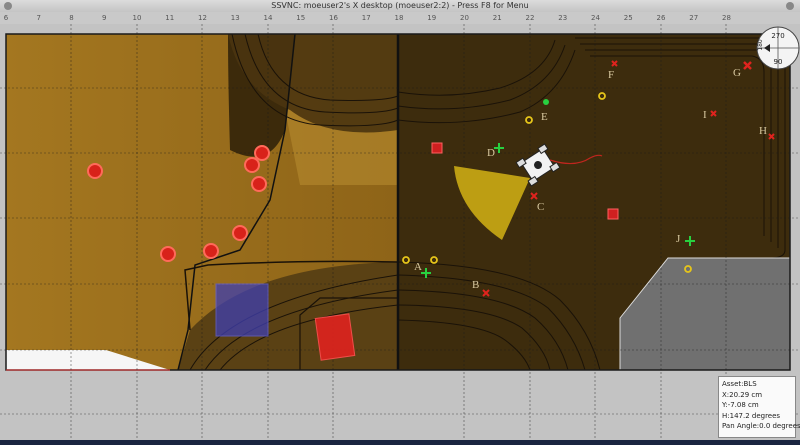 Image resolution: width=800 pixels, height=445 pixels. Describe the element at coordinates (611, 75) in the screenshot. I see `svg-text: F` at that location.